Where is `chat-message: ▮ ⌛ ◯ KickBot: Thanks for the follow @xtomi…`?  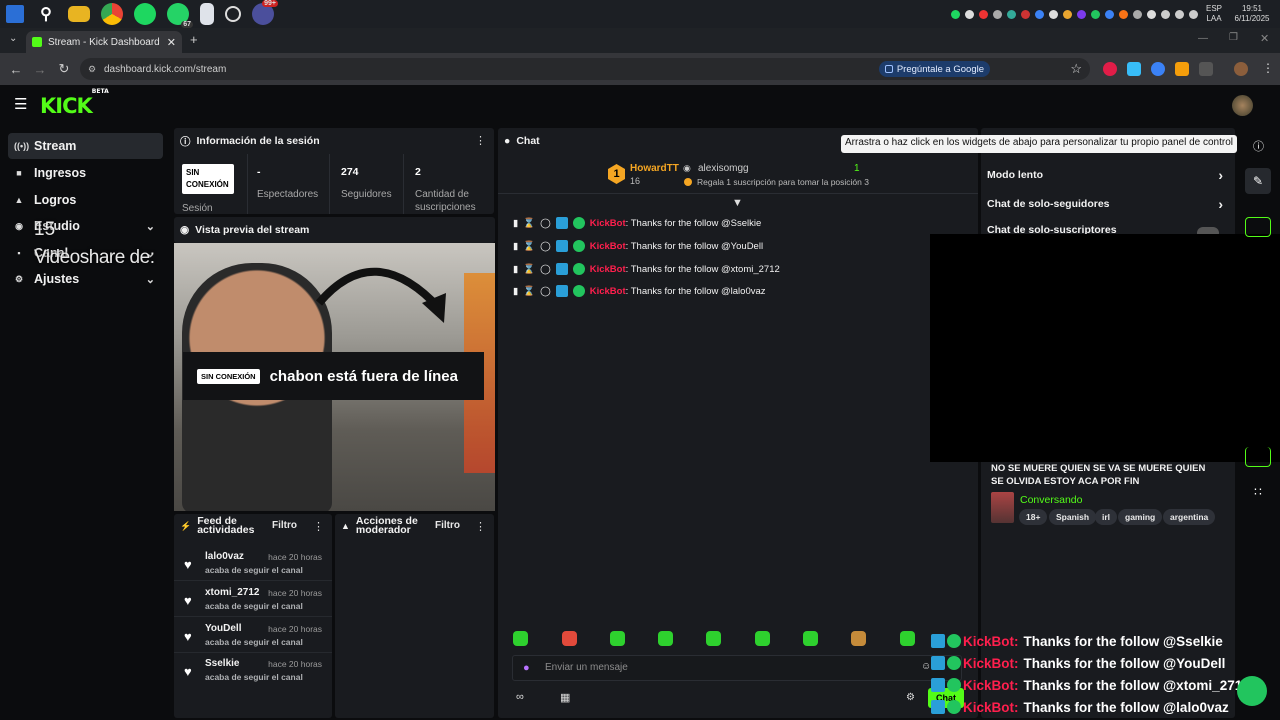 chat-message: ▮ ⌛ ◯ KickBot: Thanks for the follow @xtomi… is located at coordinates (646, 269).